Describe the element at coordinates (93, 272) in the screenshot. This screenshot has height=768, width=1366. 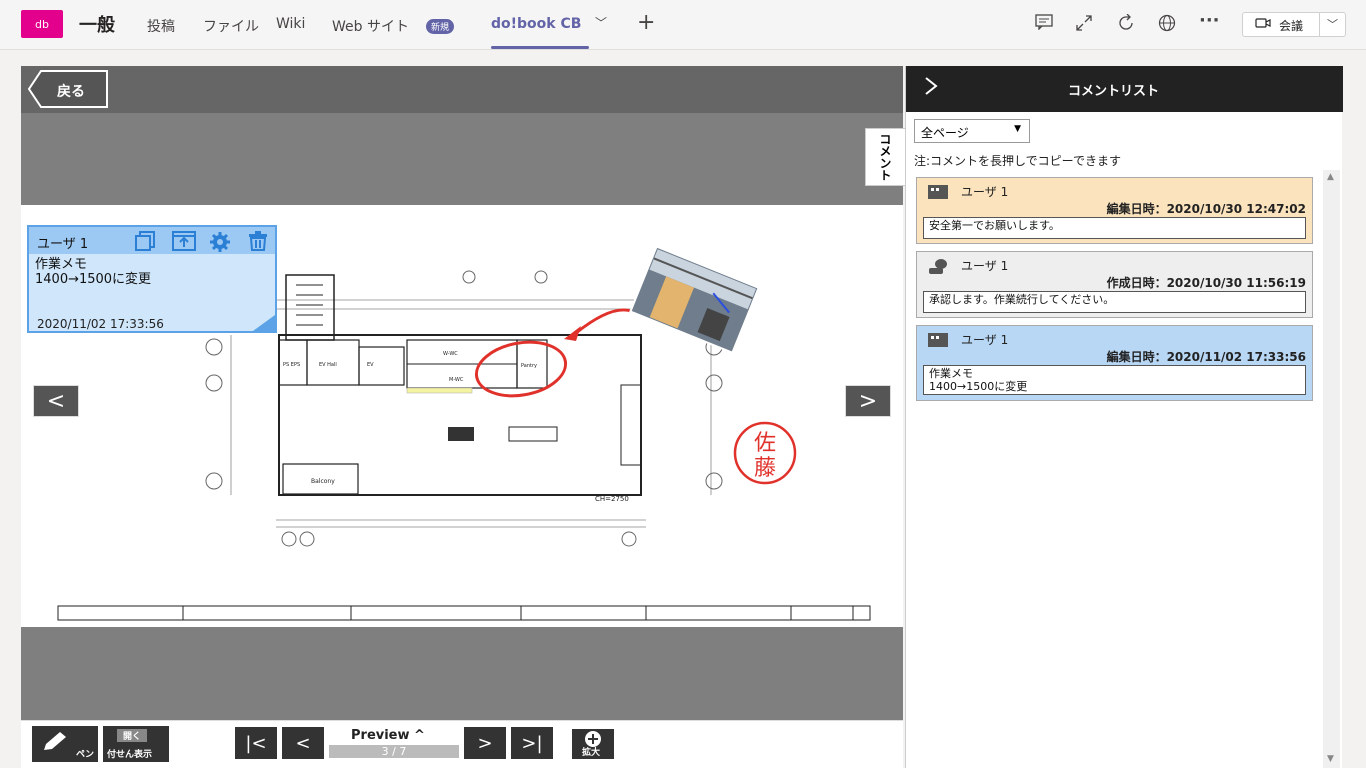
I see `memo-body: 作業メモ 1400→1500に変更` at that location.